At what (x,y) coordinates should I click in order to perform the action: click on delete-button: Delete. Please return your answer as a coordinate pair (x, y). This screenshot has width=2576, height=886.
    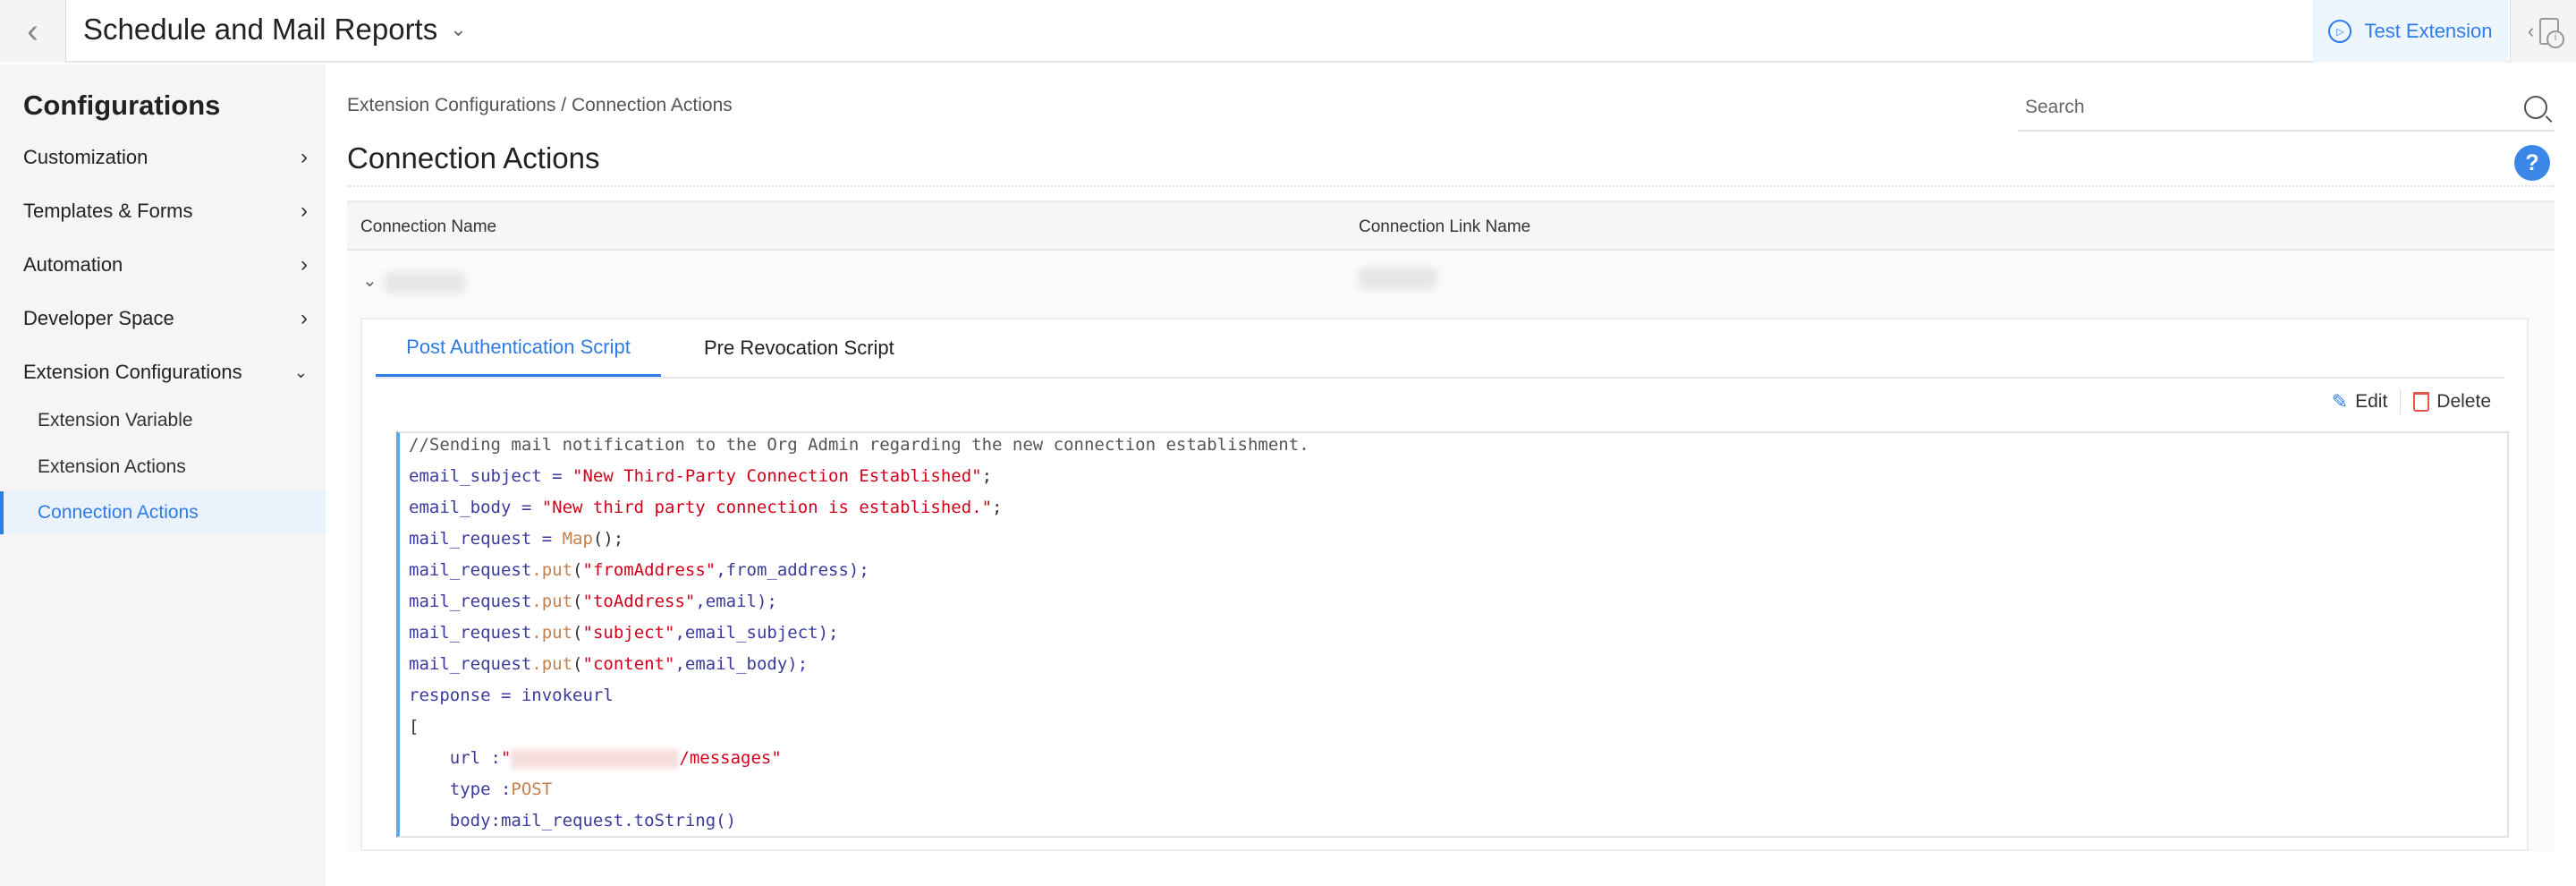
    Looking at the image, I should click on (2452, 402).